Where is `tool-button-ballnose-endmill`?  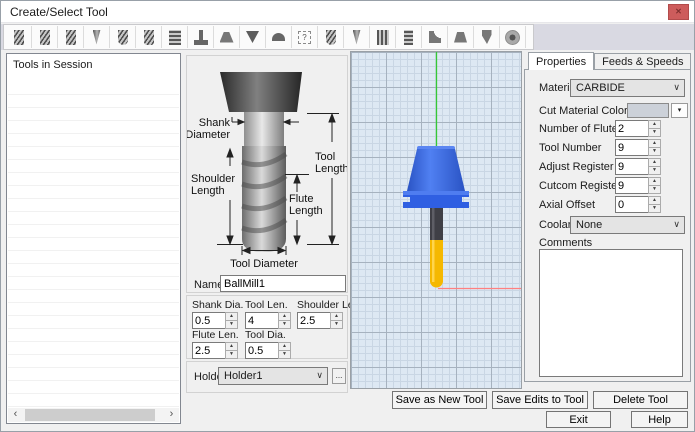
tool-button-ballnose-endmill is located at coordinates (123, 37).